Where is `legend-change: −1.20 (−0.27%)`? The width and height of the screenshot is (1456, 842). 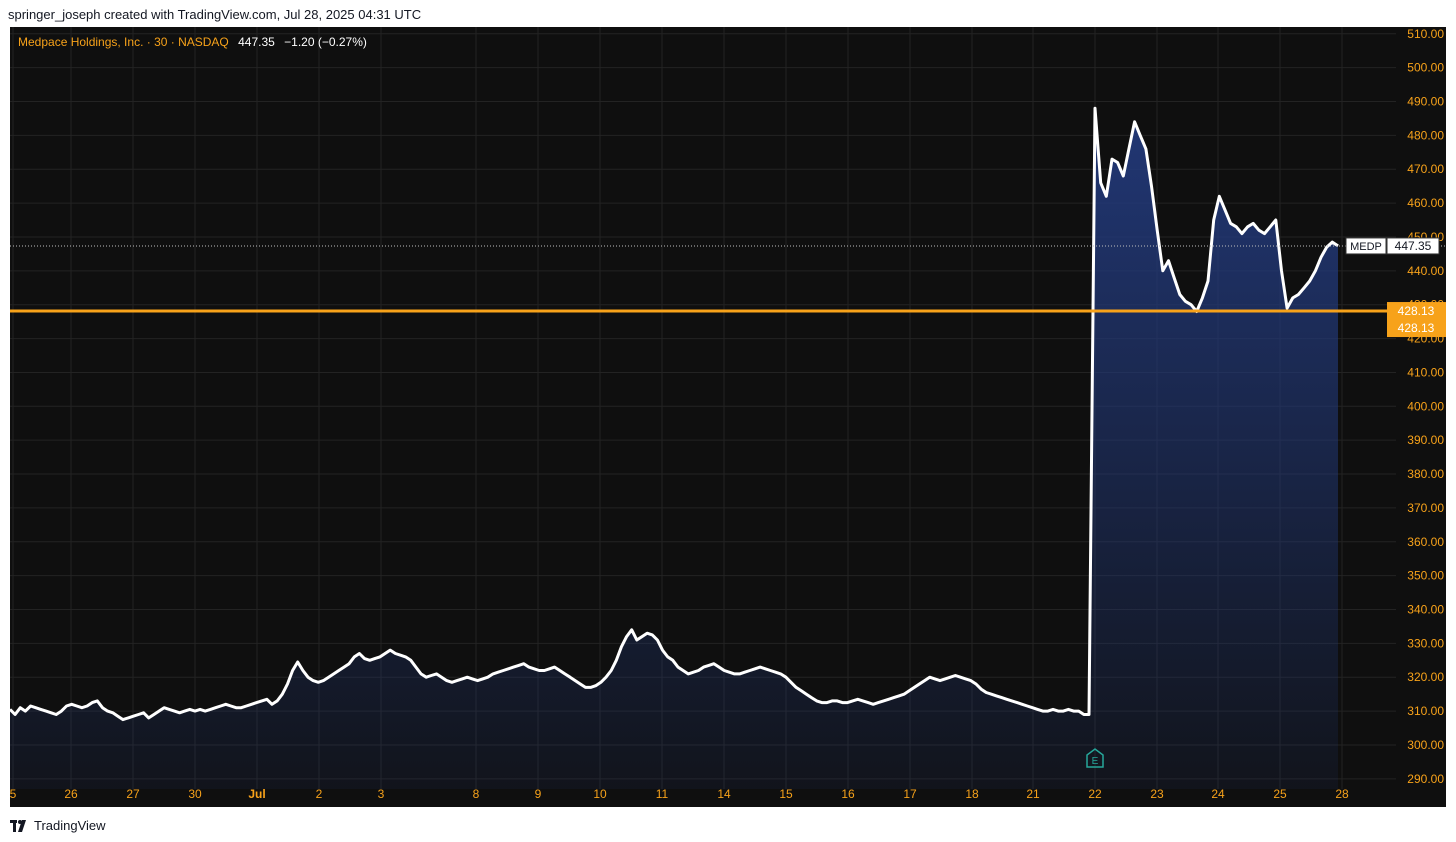 legend-change: −1.20 (−0.27%) is located at coordinates (325, 42).